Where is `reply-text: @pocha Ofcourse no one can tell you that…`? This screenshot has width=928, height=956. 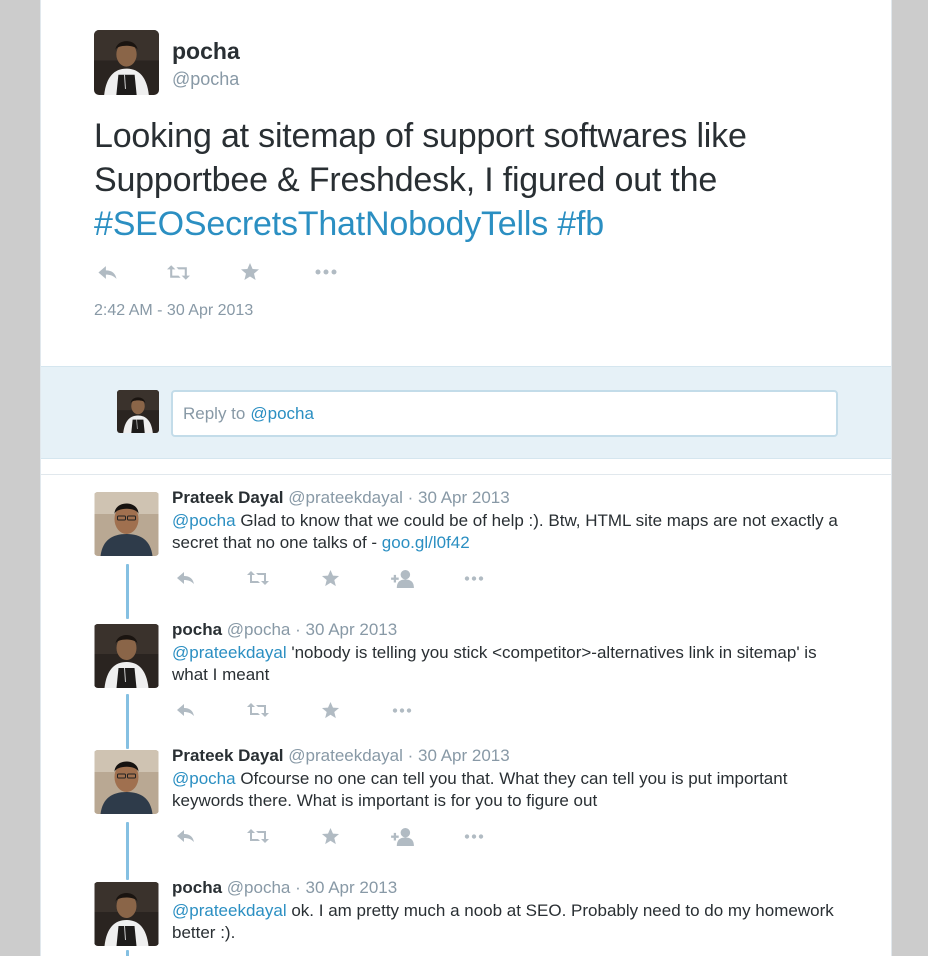 reply-text: @pocha Ofcourse no one can tell you that… is located at coordinates (512, 790).